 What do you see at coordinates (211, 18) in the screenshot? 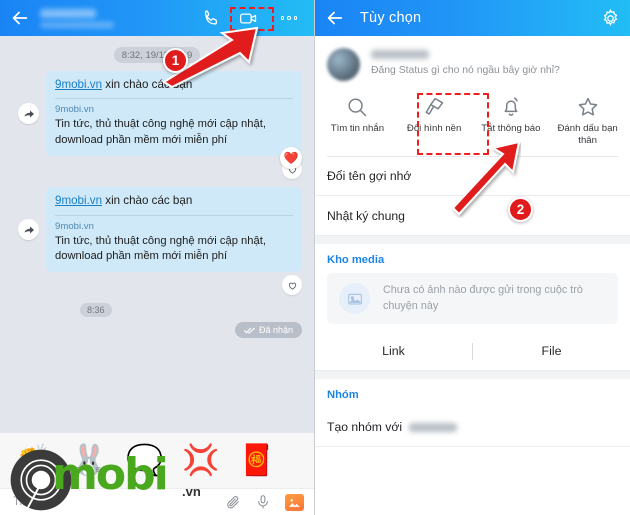
I see `phone-call-icon` at bounding box center [211, 18].